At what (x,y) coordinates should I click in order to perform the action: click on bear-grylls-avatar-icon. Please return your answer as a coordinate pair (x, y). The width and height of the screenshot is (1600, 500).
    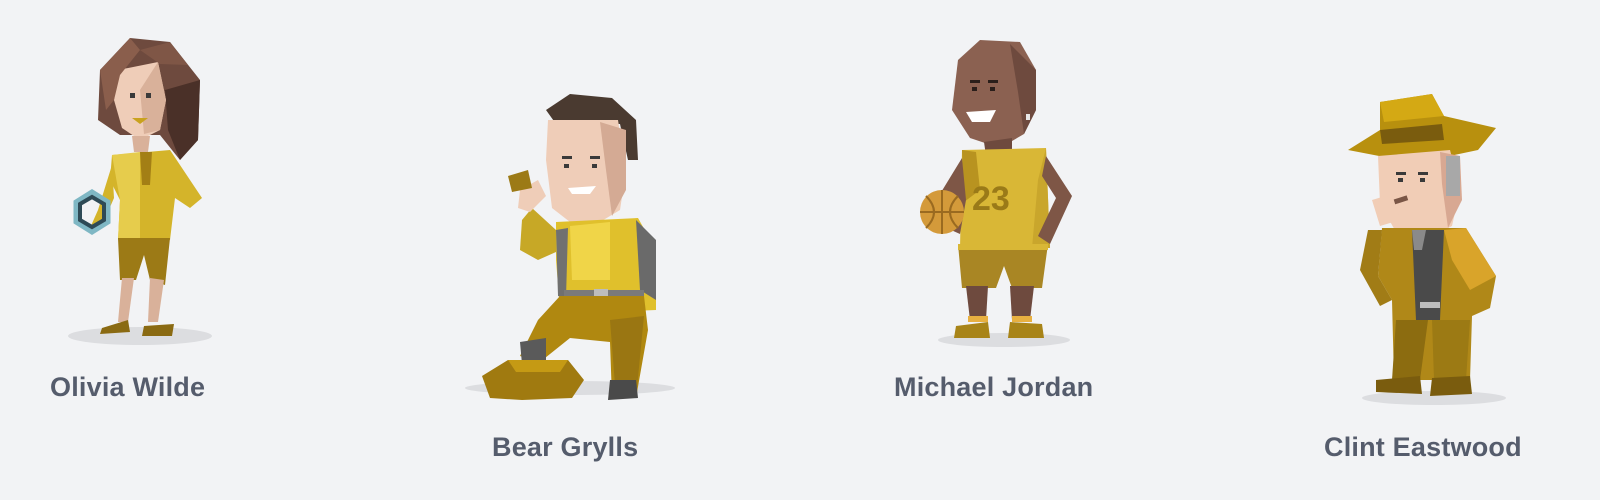
    Looking at the image, I should click on (570, 247).